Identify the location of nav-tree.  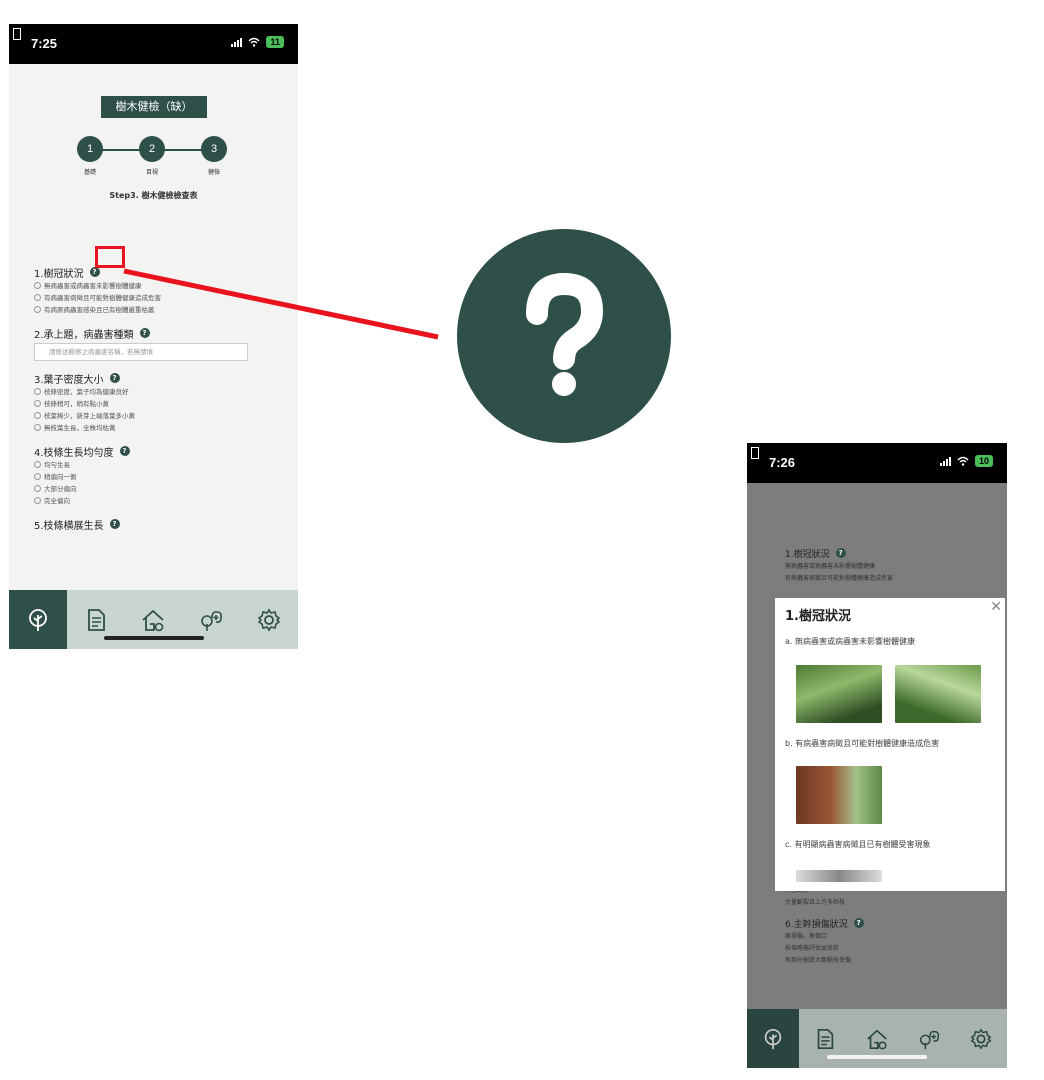
(773, 1038).